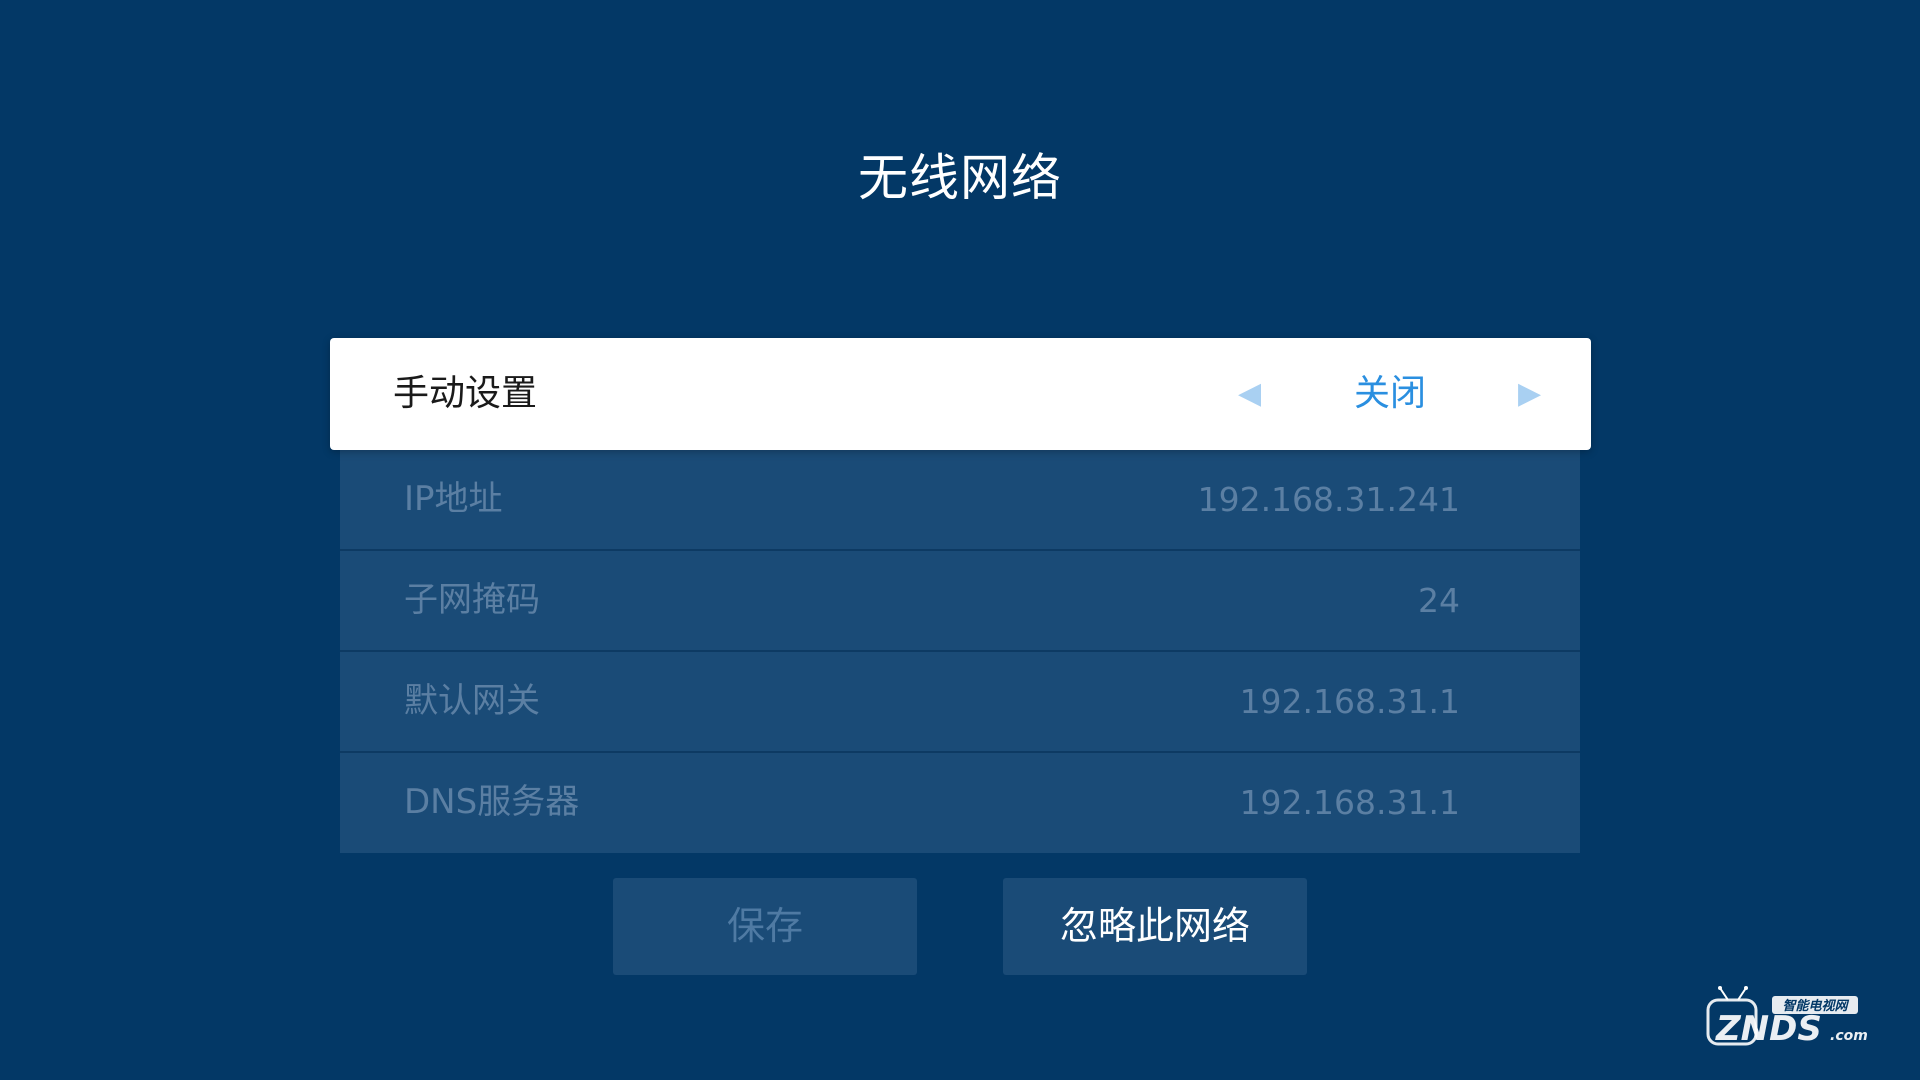 The image size is (1920, 1080). What do you see at coordinates (960, 178) in the screenshot?
I see `page-title: 无线网络` at bounding box center [960, 178].